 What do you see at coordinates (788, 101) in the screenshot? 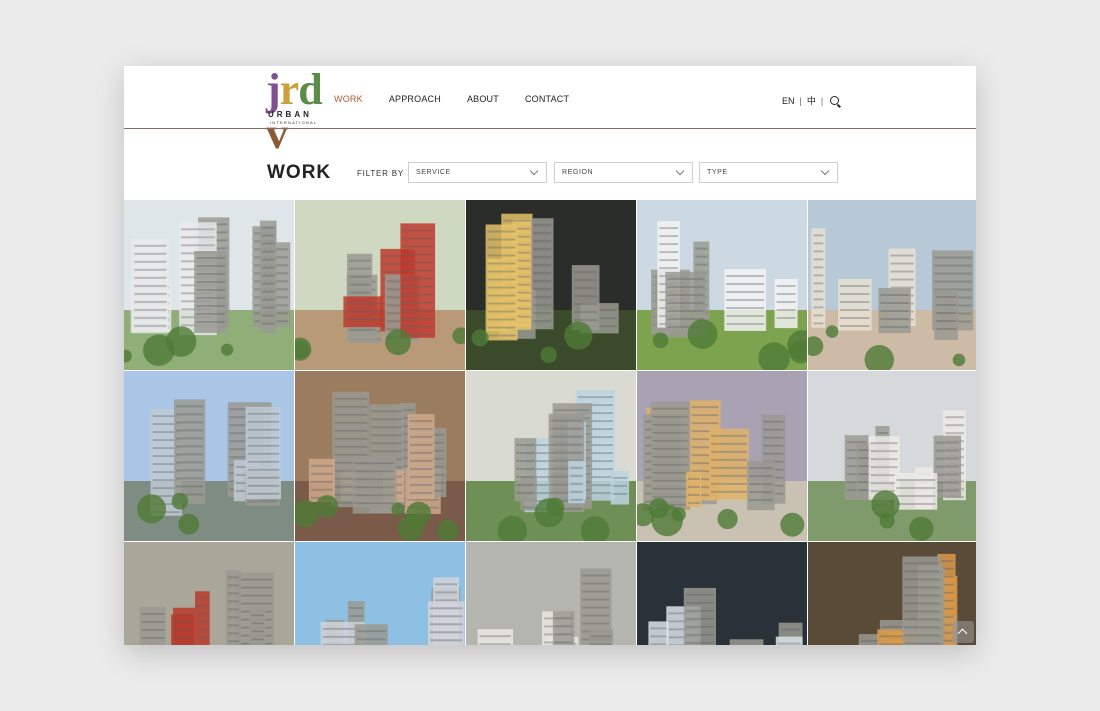
I see `lang-en-link: EN` at bounding box center [788, 101].